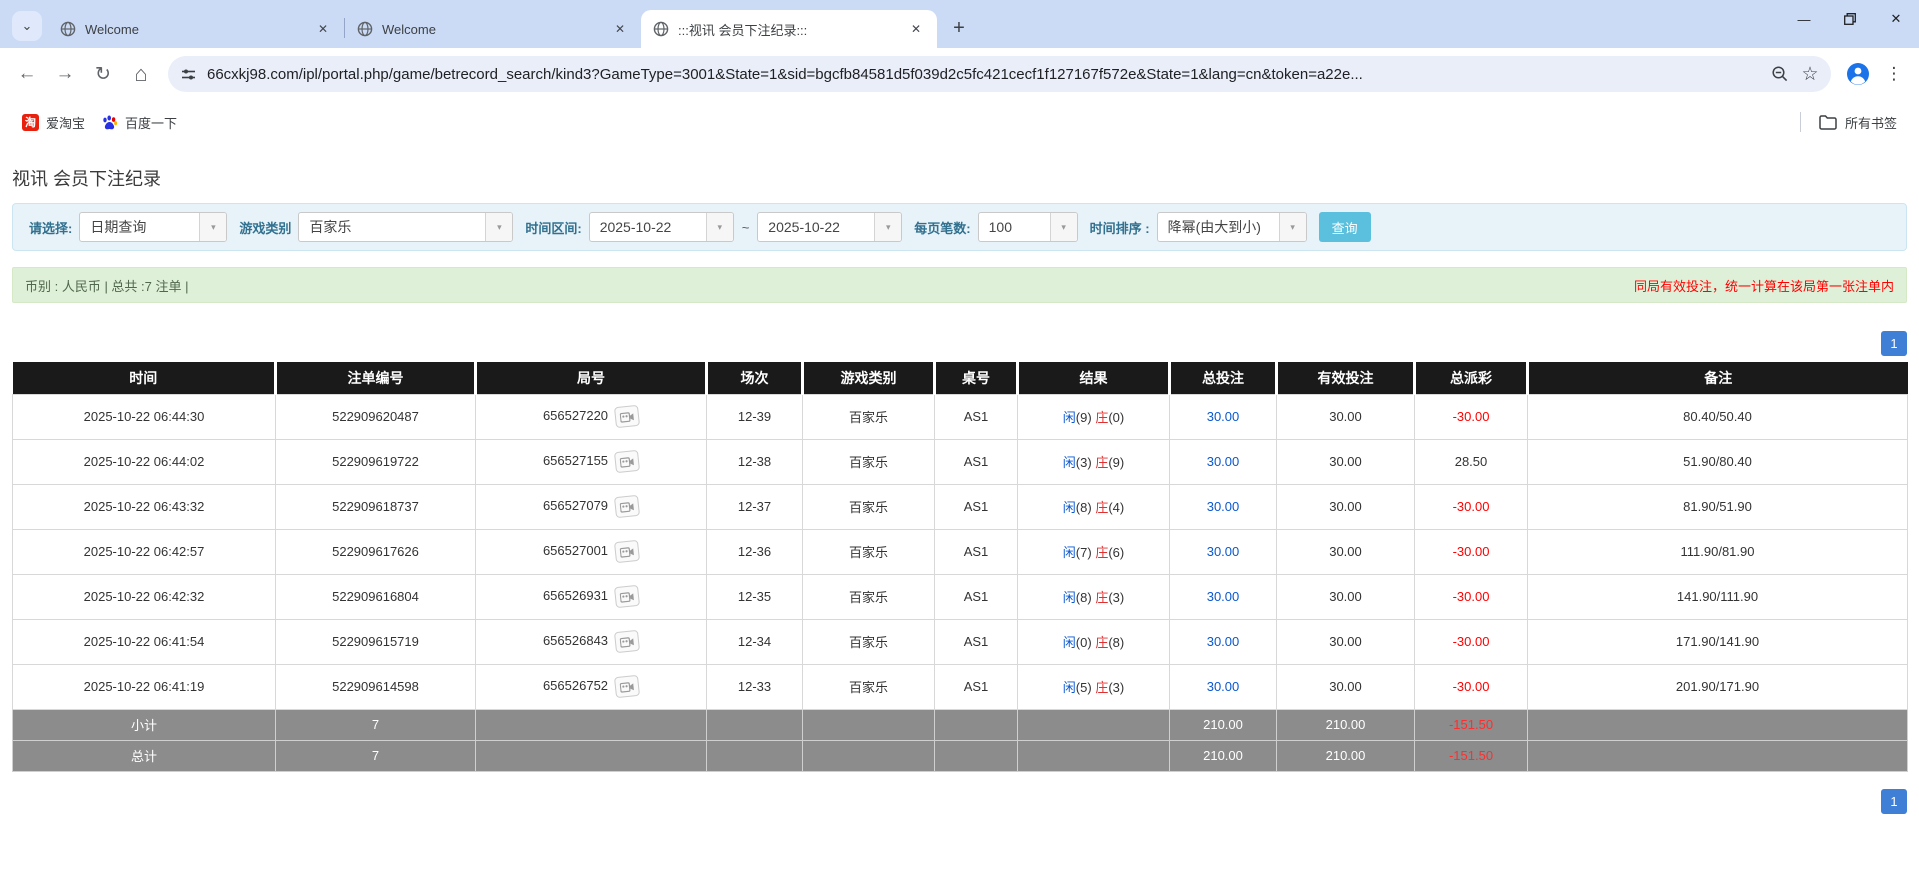 The width and height of the screenshot is (1919, 885). What do you see at coordinates (406, 227) in the screenshot?
I see `game-type-select: 百家乐 ▾` at bounding box center [406, 227].